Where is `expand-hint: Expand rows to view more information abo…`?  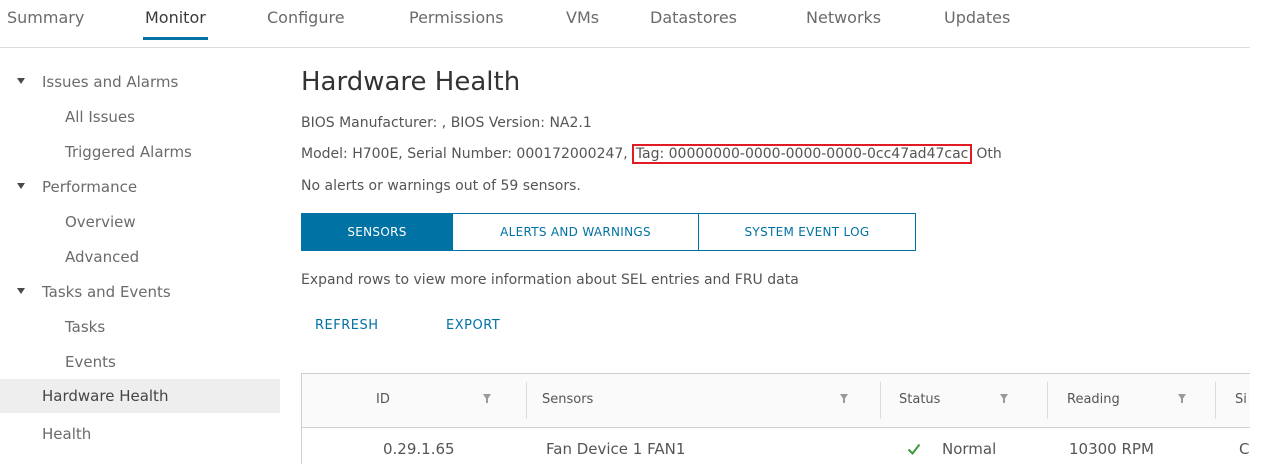
expand-hint: Expand rows to view more information abo… is located at coordinates (550, 280).